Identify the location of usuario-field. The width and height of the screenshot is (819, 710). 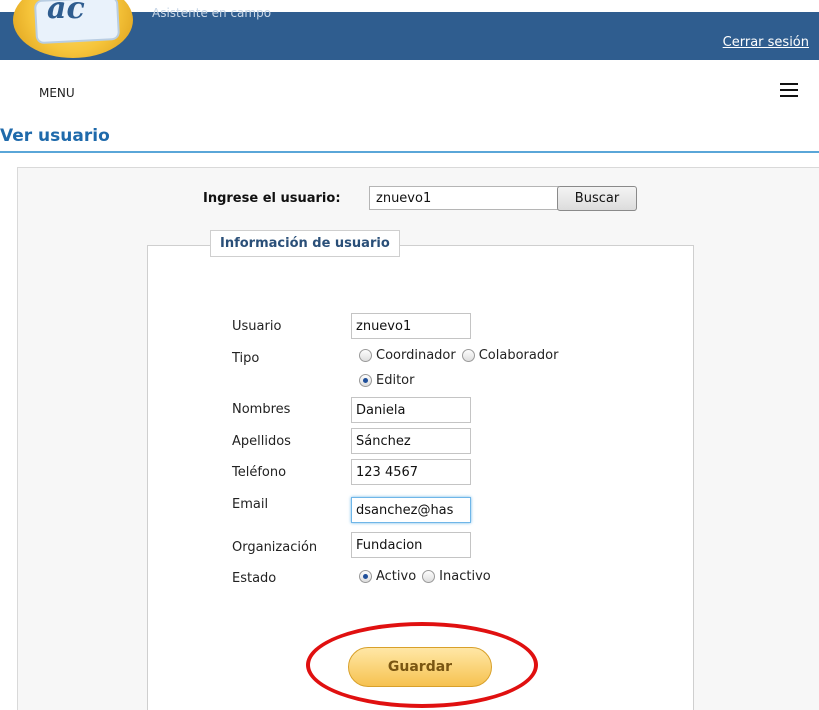
(411, 326).